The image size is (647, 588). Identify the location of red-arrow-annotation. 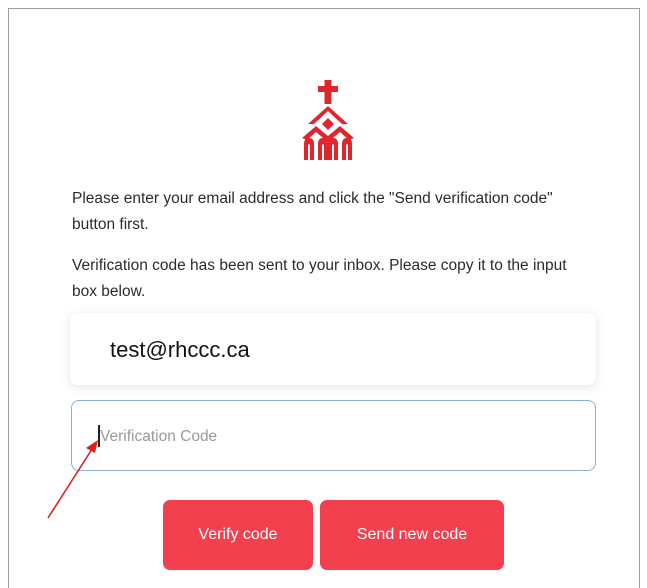
(72, 479).